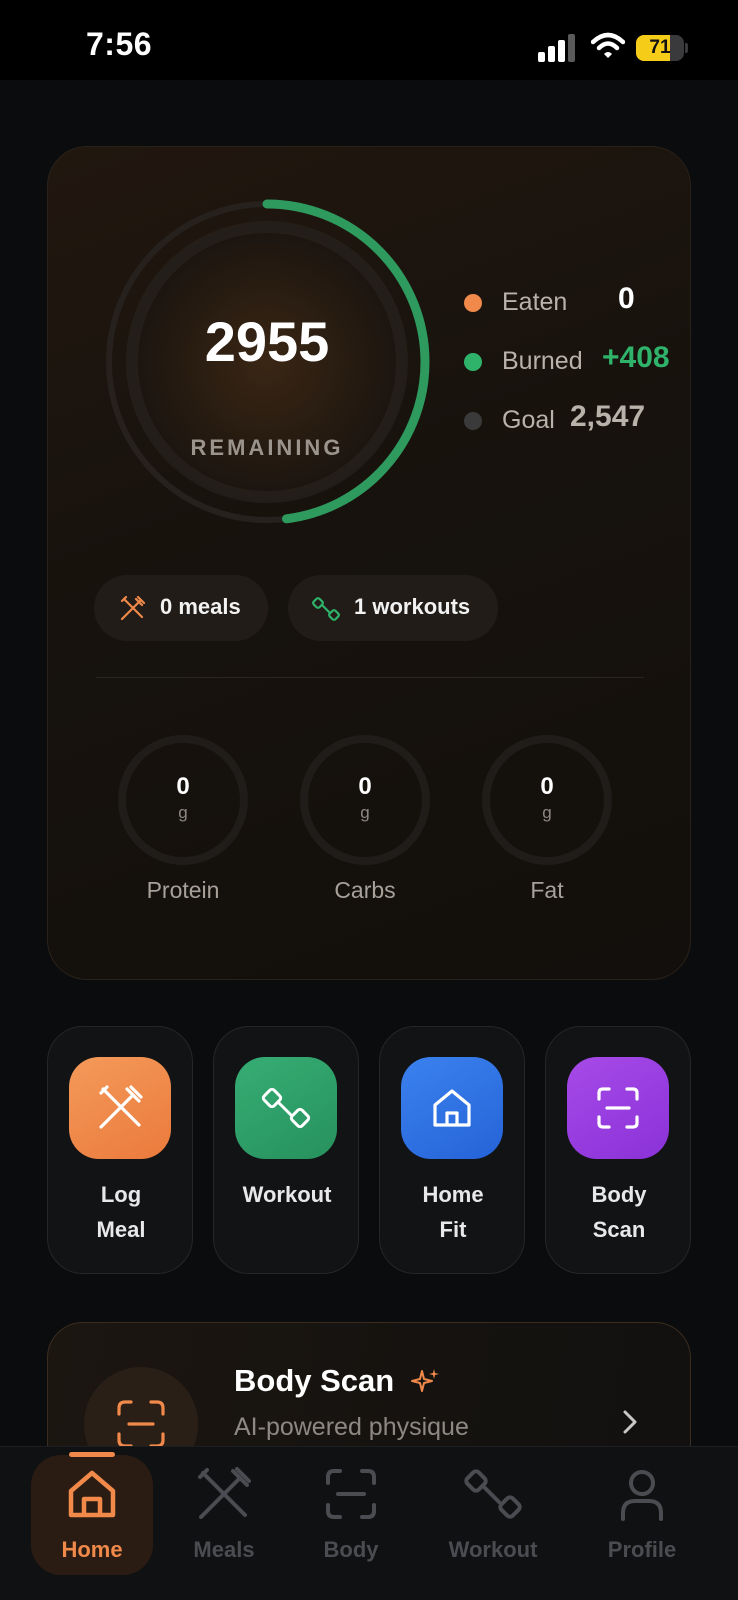 The height and width of the screenshot is (1600, 738). I want to click on tab-meals: Meals, so click(224, 1515).